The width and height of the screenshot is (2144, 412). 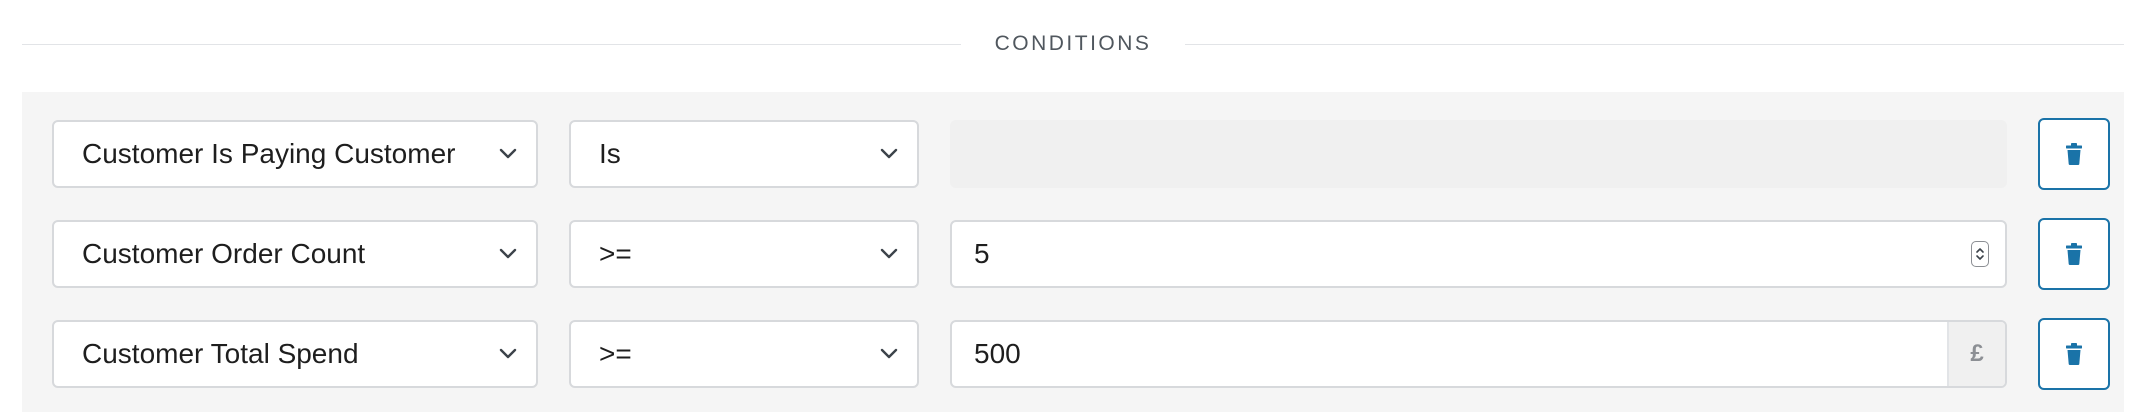 I want to click on condition-value: 5, so click(x=982, y=253).